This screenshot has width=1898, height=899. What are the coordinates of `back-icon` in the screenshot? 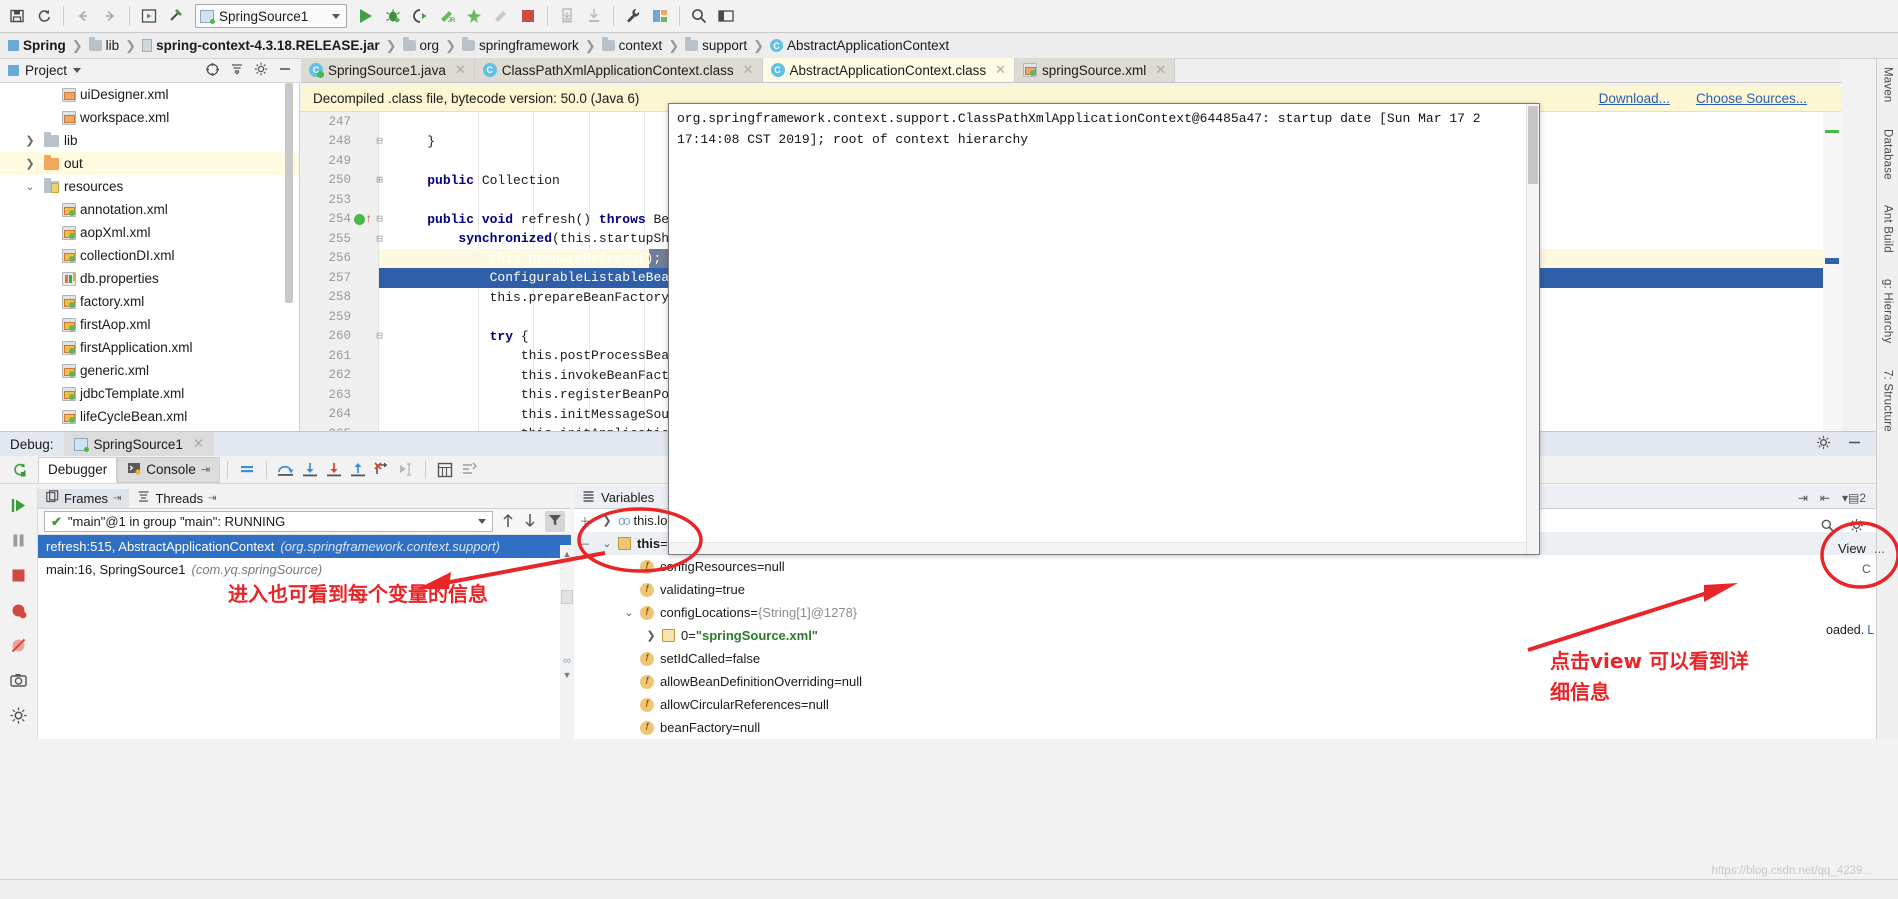 It's located at (83, 16).